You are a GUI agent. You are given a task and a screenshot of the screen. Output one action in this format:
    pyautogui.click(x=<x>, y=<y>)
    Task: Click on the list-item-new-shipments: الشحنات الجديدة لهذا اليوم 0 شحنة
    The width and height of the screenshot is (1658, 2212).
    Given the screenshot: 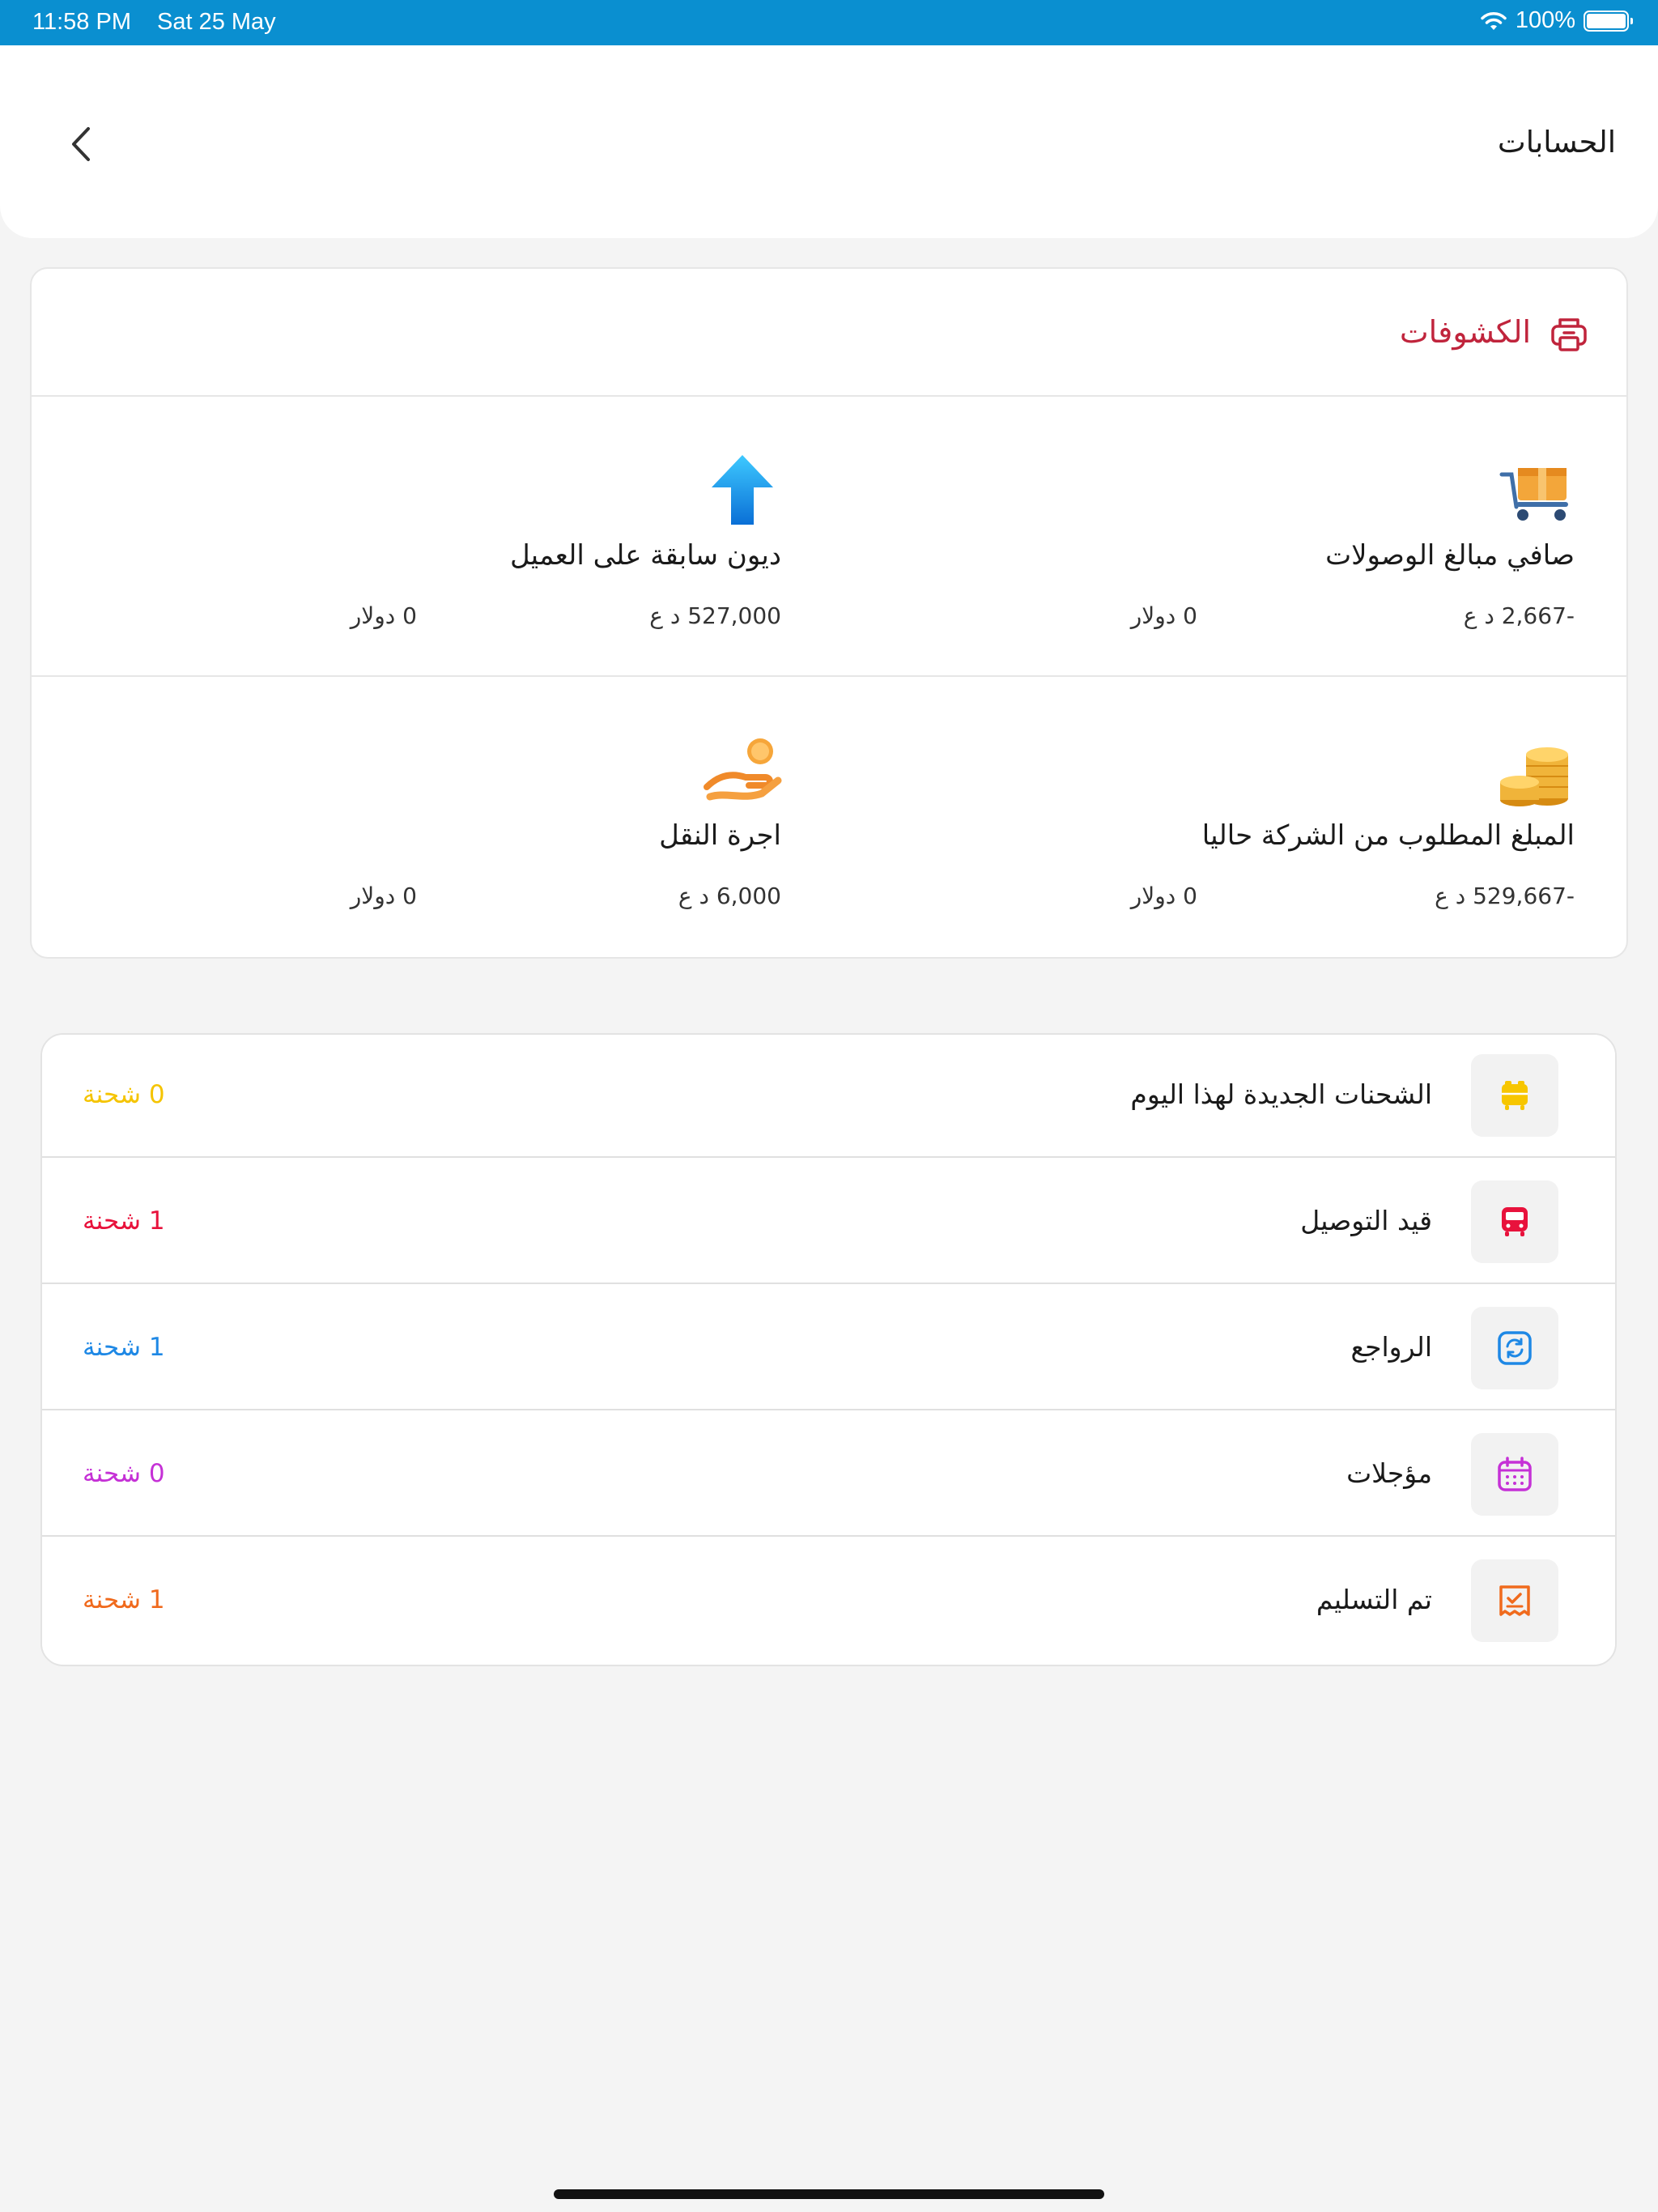 What is the action you would take?
    pyautogui.click(x=828, y=1096)
    